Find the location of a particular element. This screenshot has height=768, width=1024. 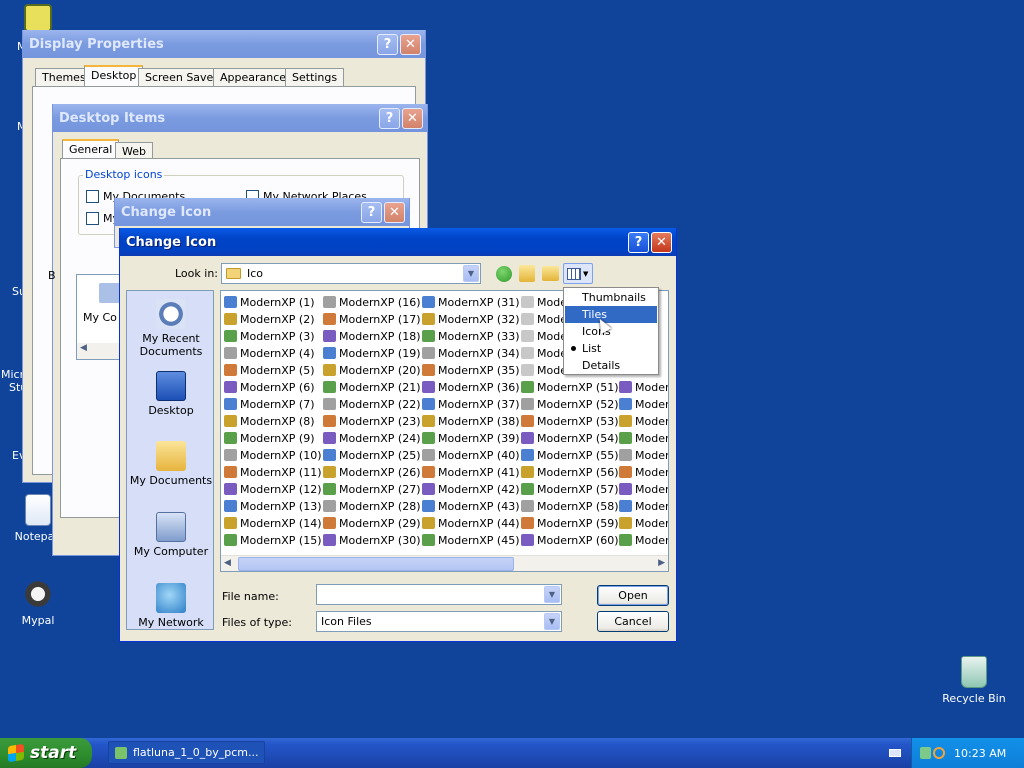

file-item: ModernXP (24) is located at coordinates (372, 438).